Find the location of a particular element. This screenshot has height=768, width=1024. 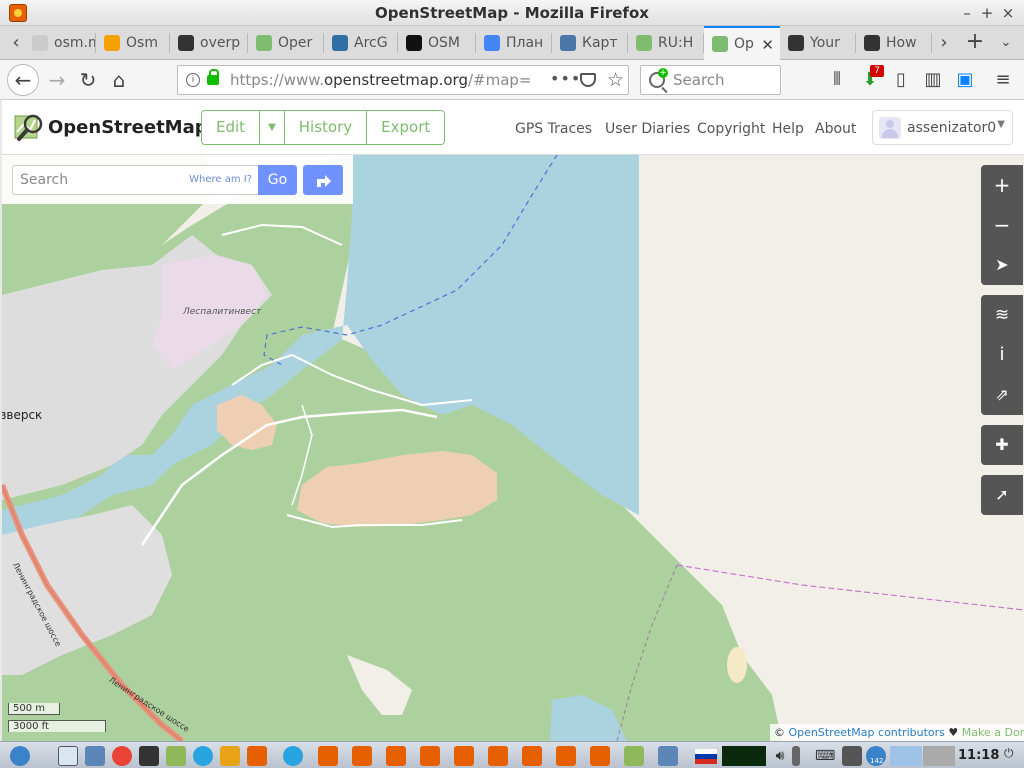

web-search-input: + Search is located at coordinates (710, 80).